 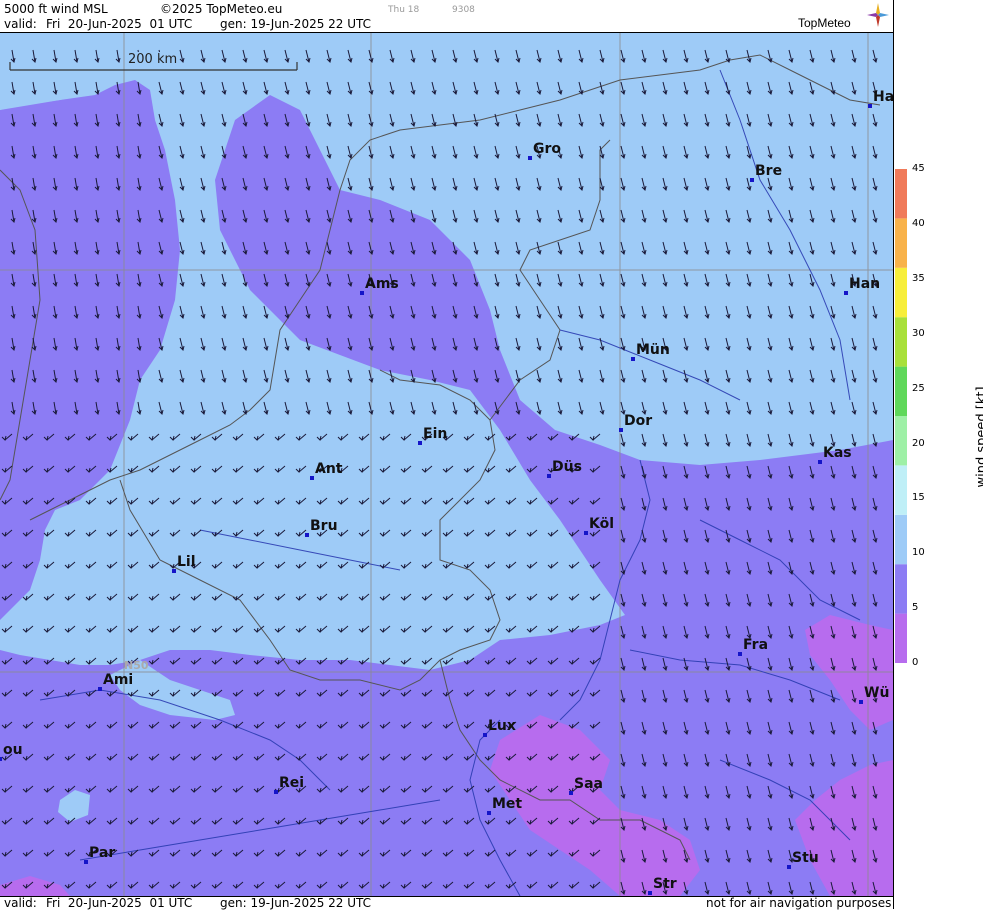 What do you see at coordinates (547, 149) in the screenshot?
I see `city-label: Gro` at bounding box center [547, 149].